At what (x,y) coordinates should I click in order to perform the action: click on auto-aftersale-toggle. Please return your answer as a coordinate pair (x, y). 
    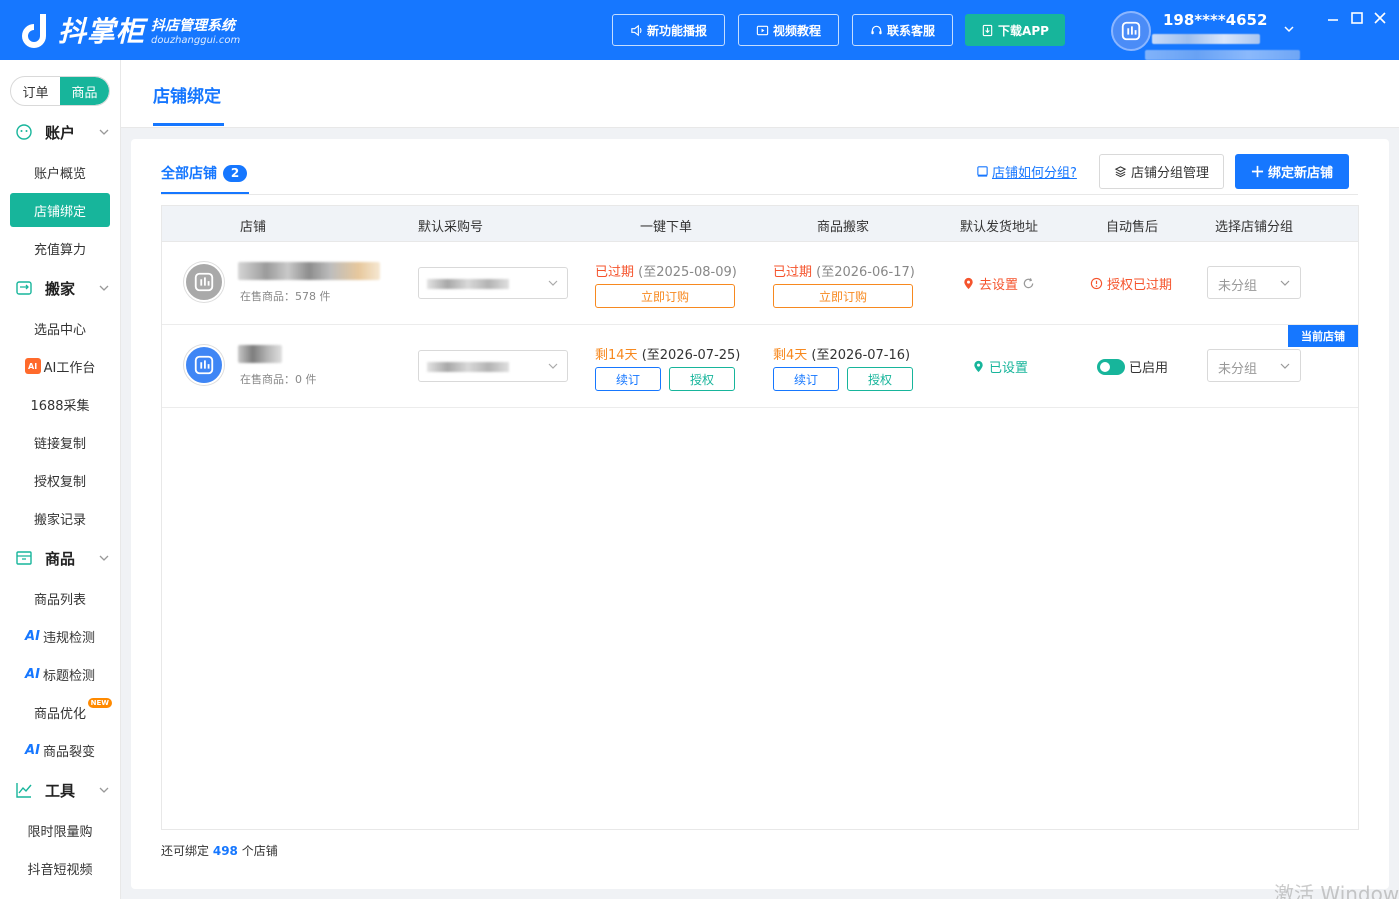
    Looking at the image, I should click on (1111, 367).